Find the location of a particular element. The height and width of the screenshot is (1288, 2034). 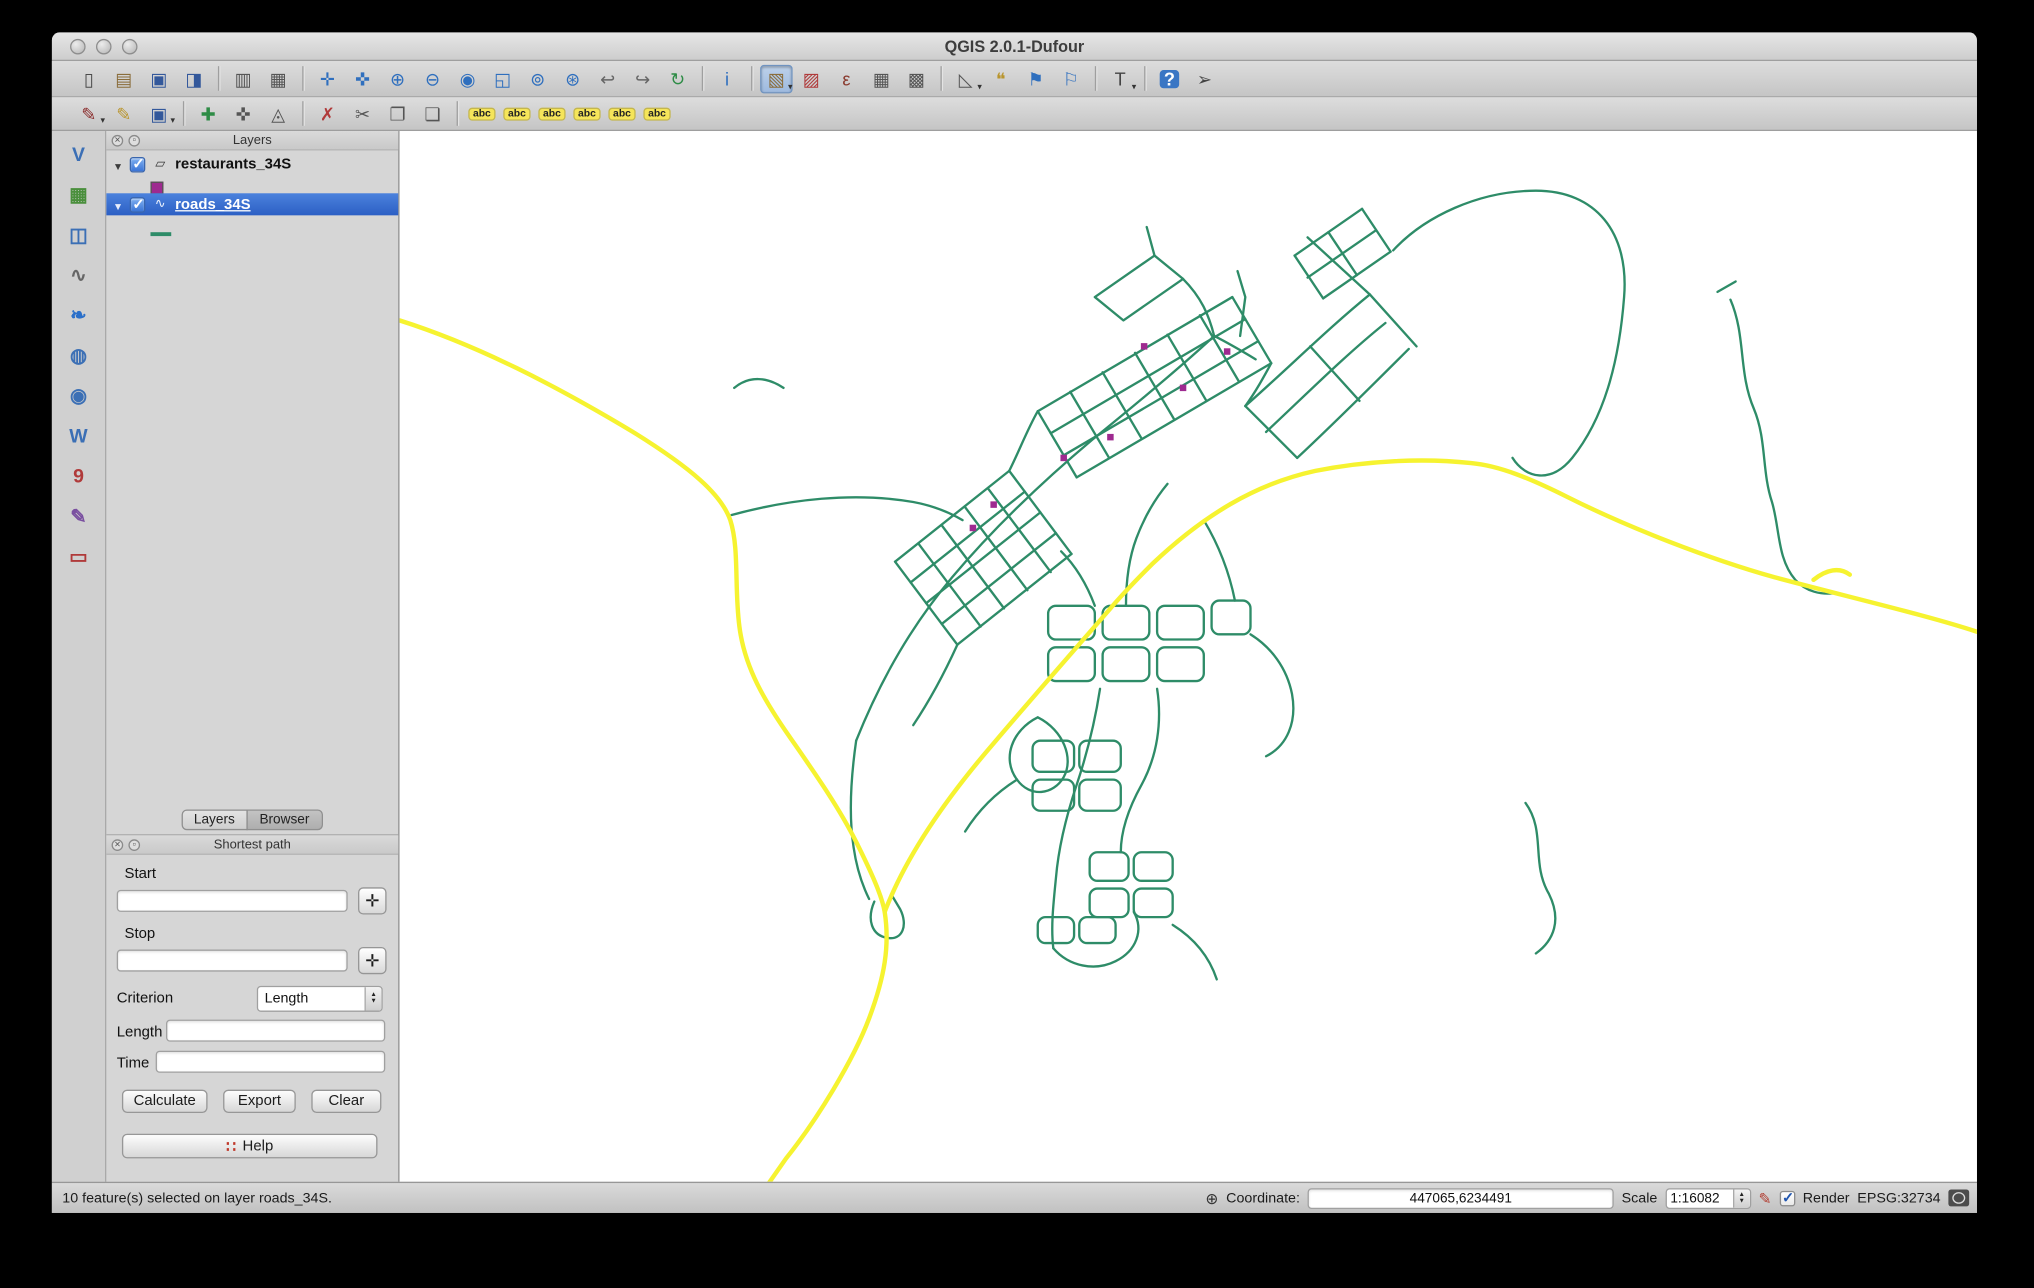

attribute-table-icon: ▦ is located at coordinates (881, 78).